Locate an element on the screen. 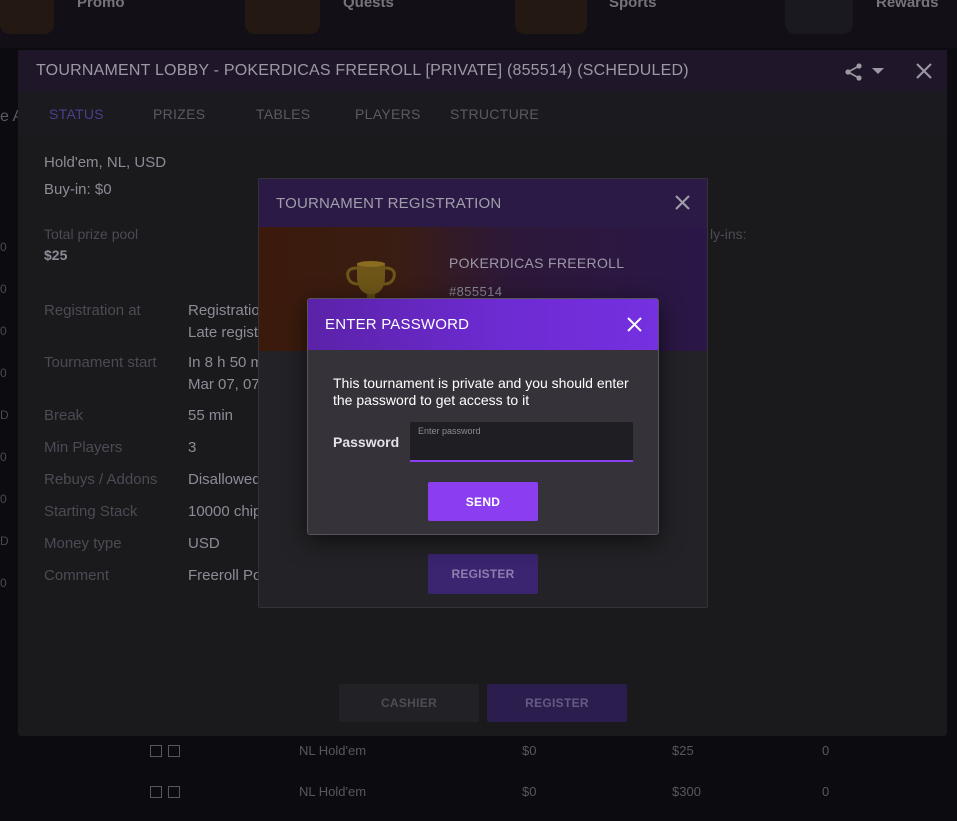 The image size is (957, 821). game-info: Hold'em, NL, USD is located at coordinates (105, 162).